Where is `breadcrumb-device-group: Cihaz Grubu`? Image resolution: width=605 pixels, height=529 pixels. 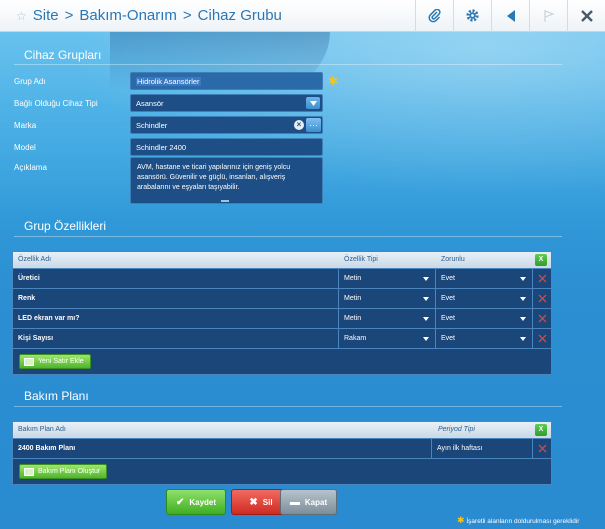
breadcrumb-device-group: Cihaz Grubu is located at coordinates (239, 15).